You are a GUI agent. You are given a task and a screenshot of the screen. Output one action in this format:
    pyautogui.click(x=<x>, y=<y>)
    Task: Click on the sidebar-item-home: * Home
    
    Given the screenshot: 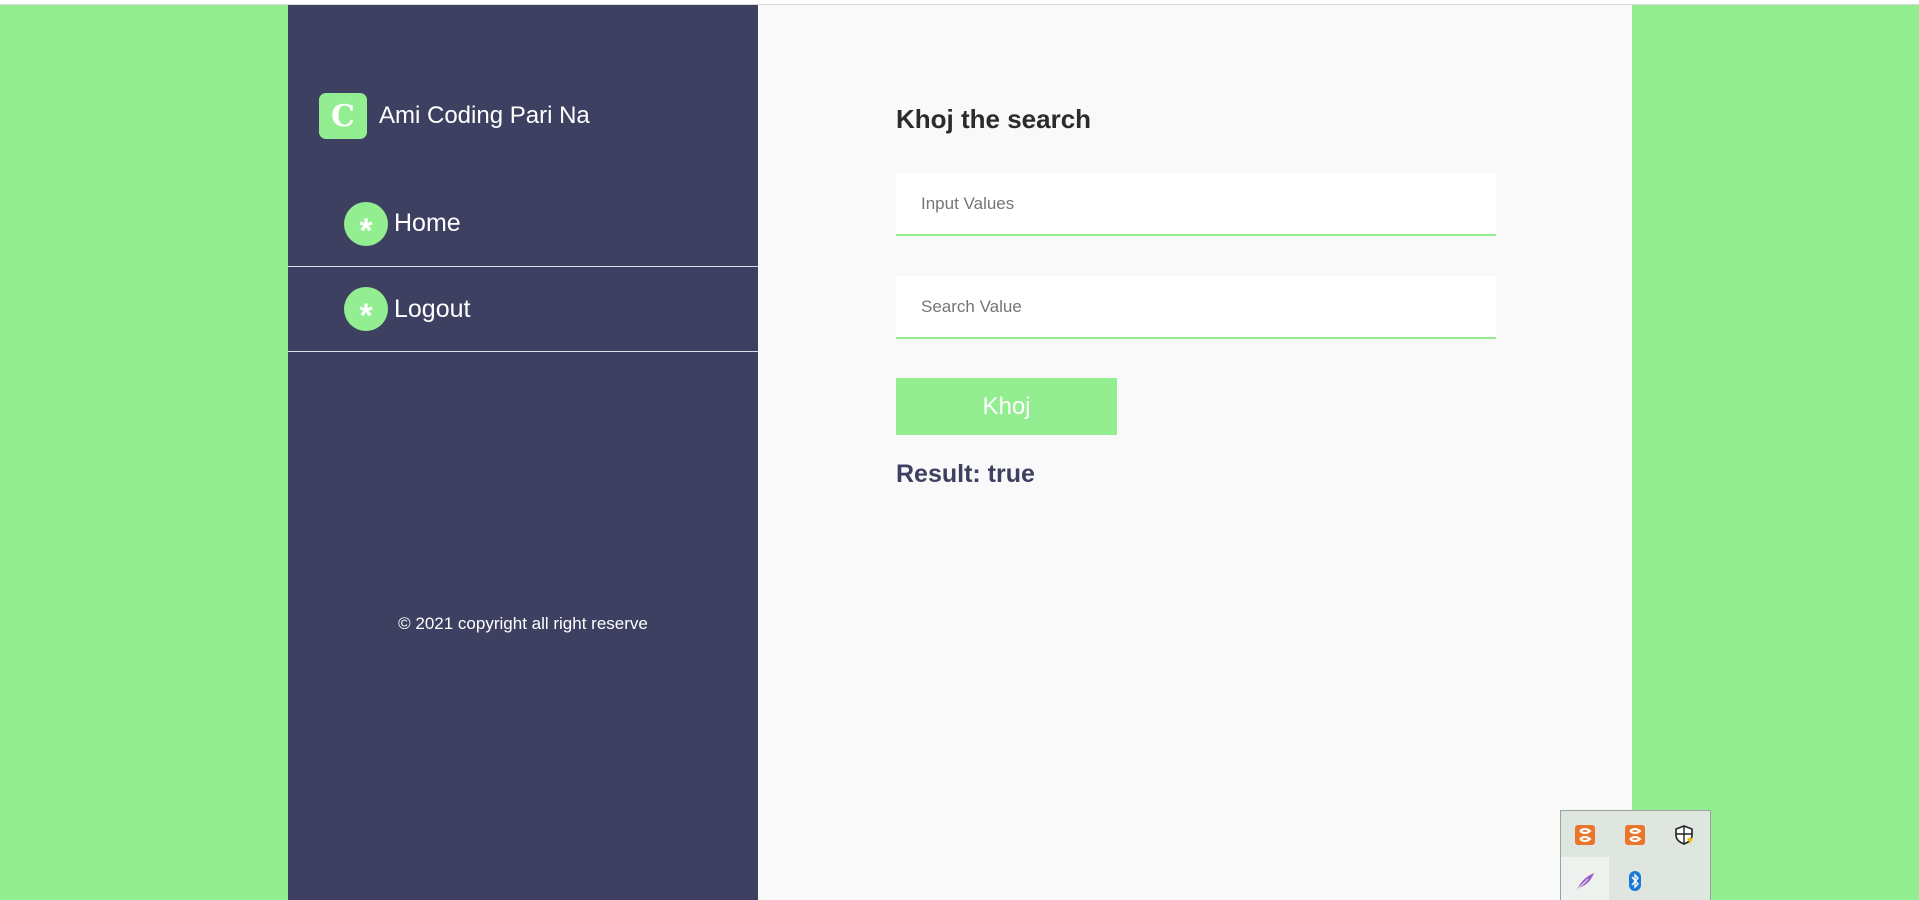 What is the action you would take?
    pyautogui.click(x=523, y=224)
    